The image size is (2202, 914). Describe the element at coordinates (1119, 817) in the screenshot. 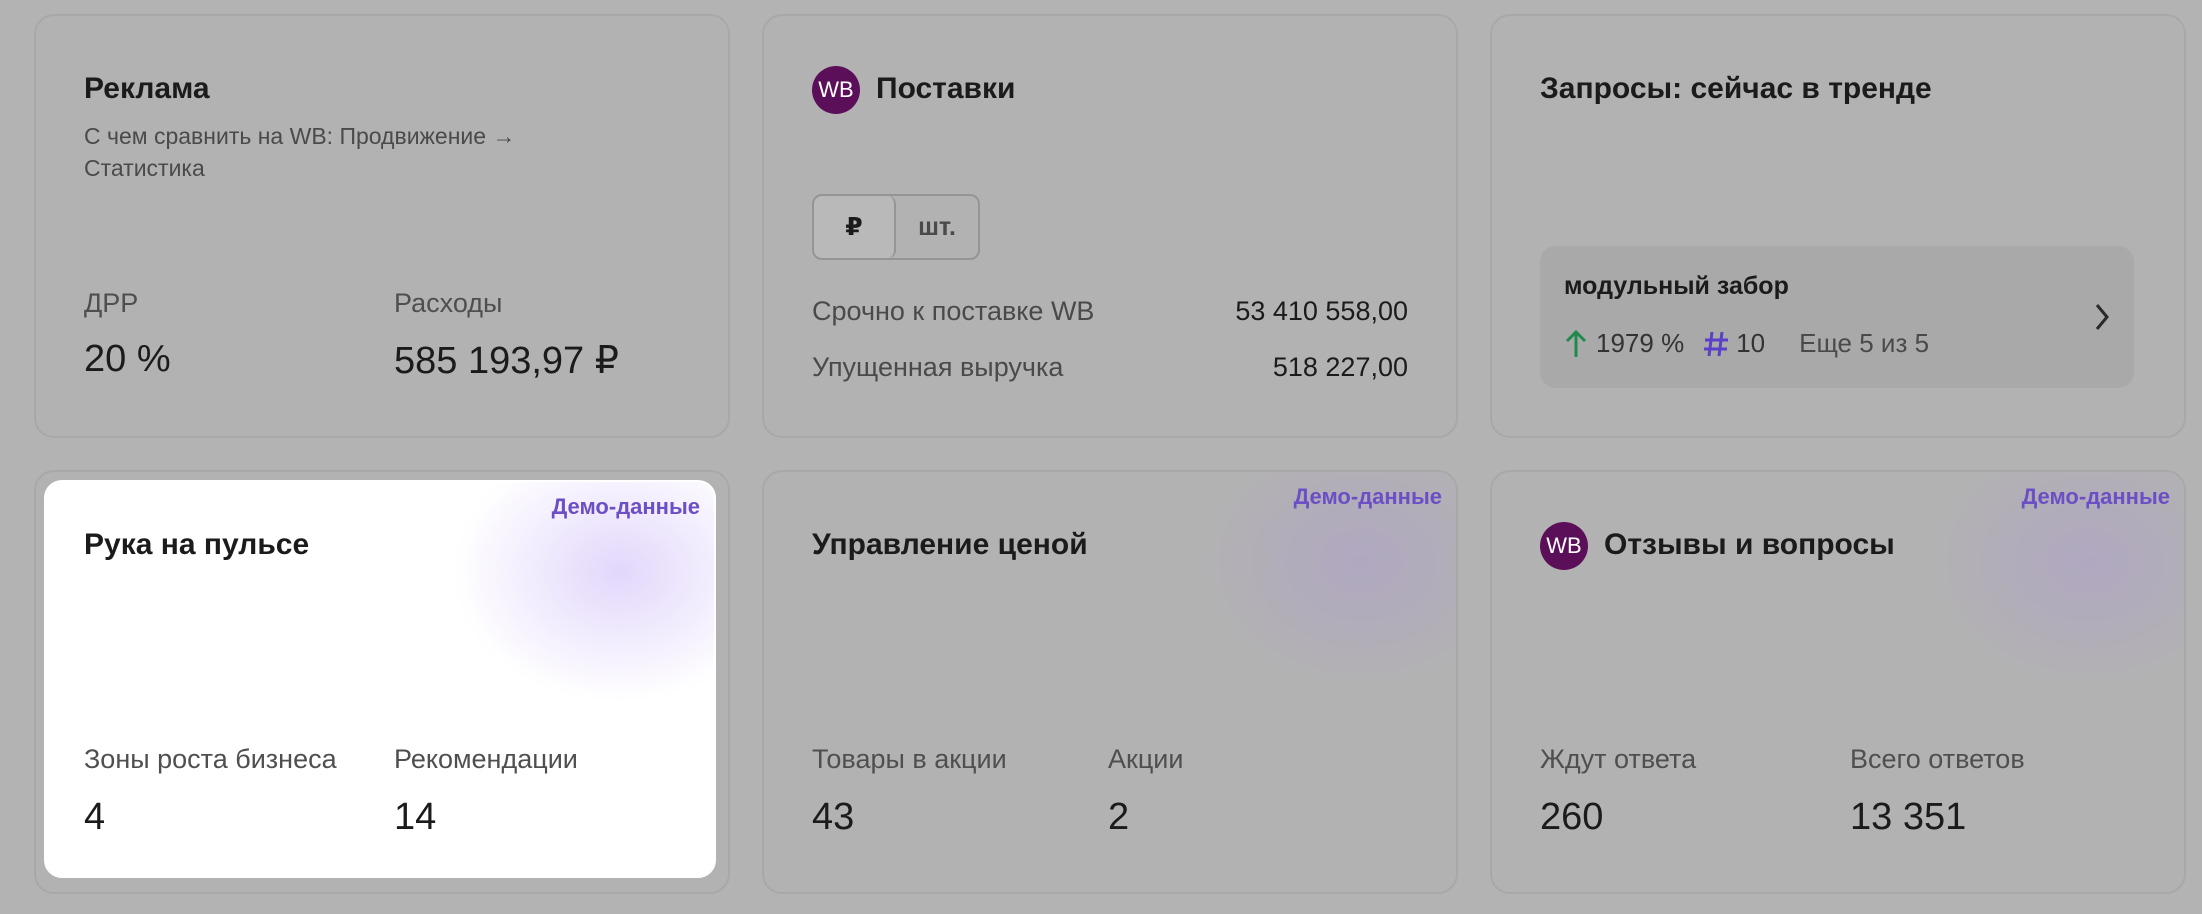

I see `promos-value: 2` at that location.